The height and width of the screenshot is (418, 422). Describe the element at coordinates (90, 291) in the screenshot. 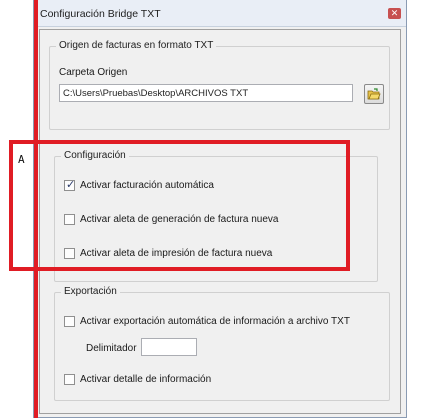

I see `export-group-title: Exportación` at that location.